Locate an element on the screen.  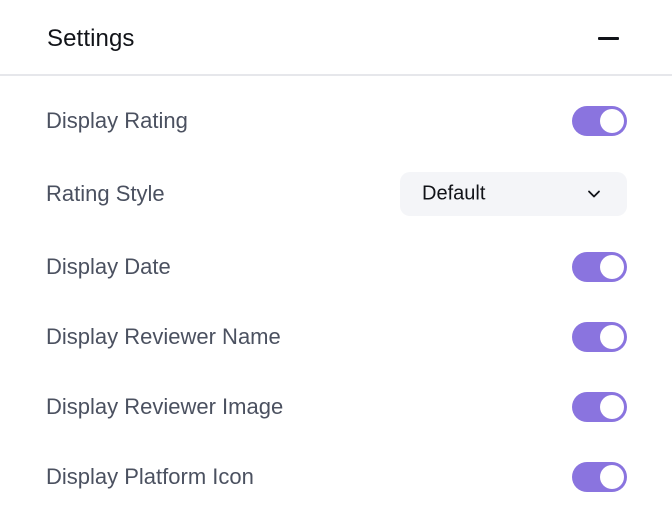
display-reviewer-image-toggle is located at coordinates (599, 407).